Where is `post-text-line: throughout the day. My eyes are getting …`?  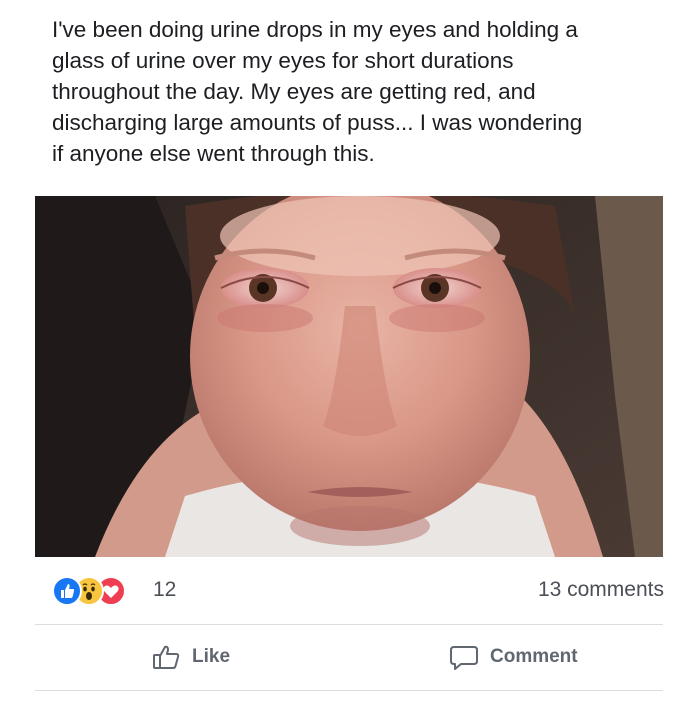 post-text-line: throughout the day. My eyes are getting … is located at coordinates (294, 91).